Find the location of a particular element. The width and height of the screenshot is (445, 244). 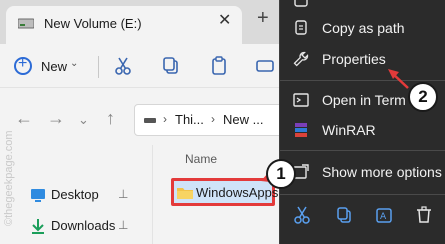

menu-item-open is located at coordinates (362, 7).